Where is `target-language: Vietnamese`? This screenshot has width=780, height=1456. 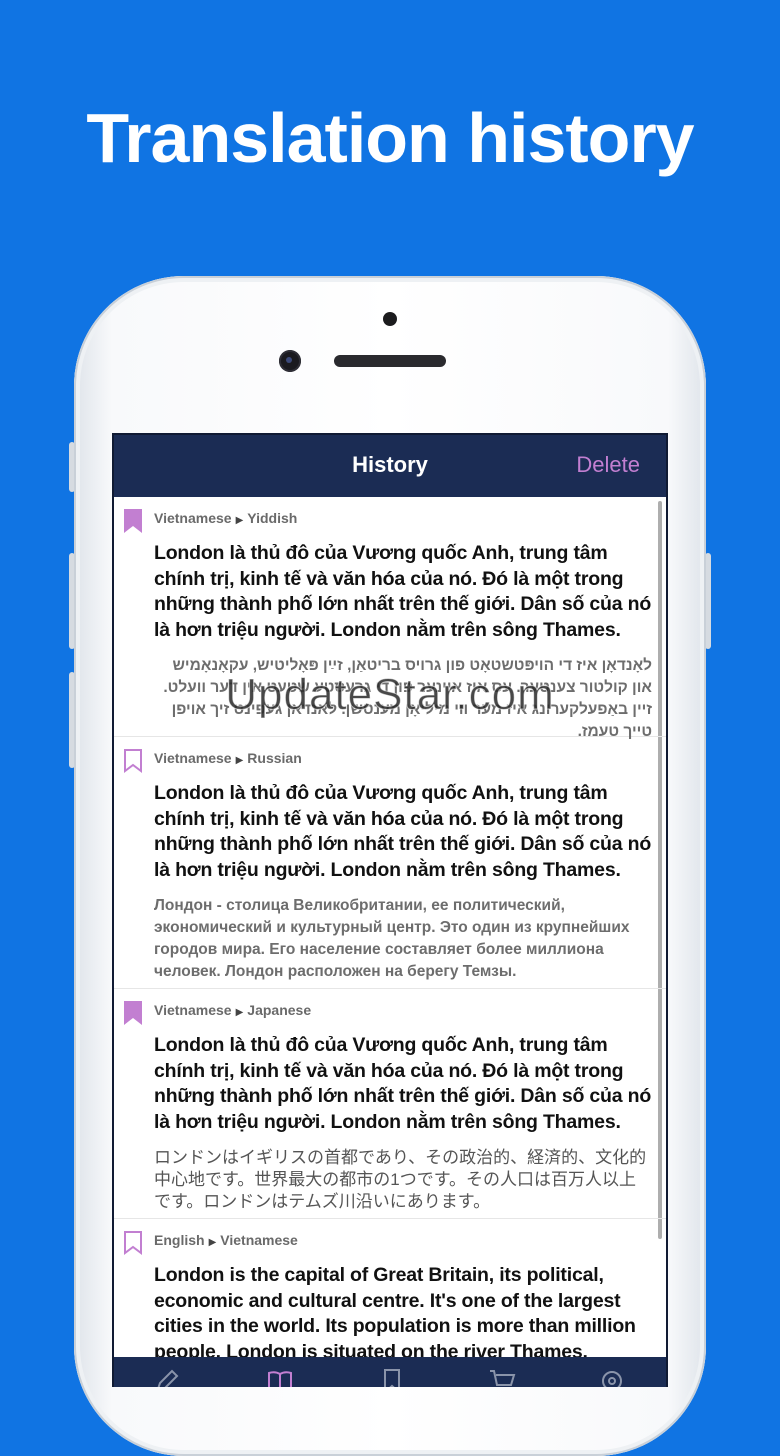
target-language: Vietnamese is located at coordinates (259, 1240).